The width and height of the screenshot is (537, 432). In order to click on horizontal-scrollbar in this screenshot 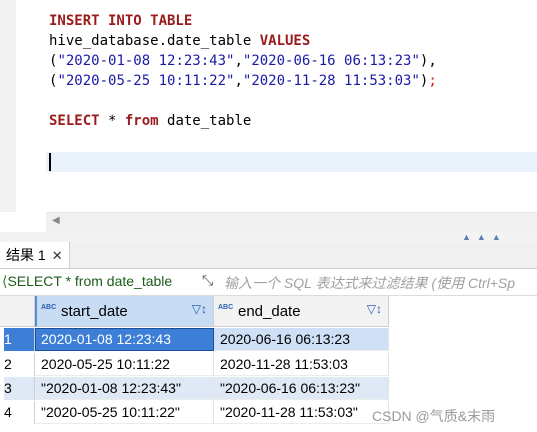, I will do `click(291, 222)`.